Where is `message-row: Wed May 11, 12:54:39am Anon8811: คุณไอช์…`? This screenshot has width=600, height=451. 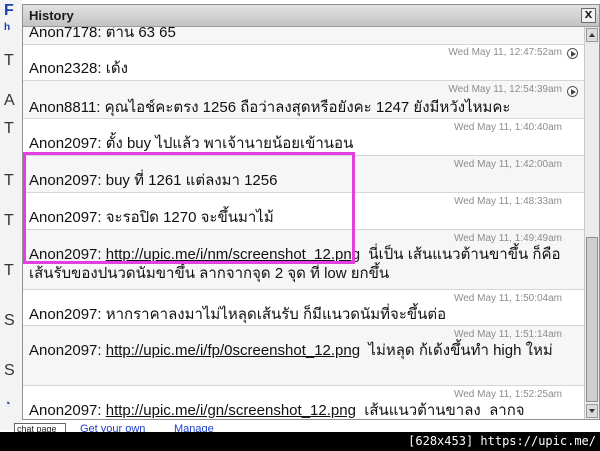
message-row: Wed May 11, 12:54:39am Anon8811: คุณไอช์… is located at coordinates (303, 100).